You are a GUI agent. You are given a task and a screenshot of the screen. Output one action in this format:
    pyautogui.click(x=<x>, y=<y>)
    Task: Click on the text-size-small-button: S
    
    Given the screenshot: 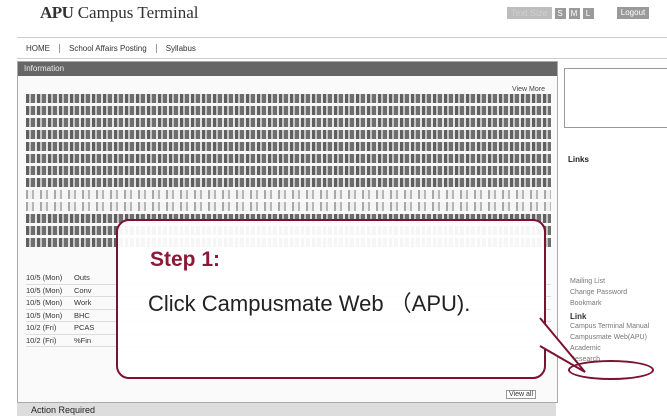 What is the action you would take?
    pyautogui.click(x=560, y=13)
    